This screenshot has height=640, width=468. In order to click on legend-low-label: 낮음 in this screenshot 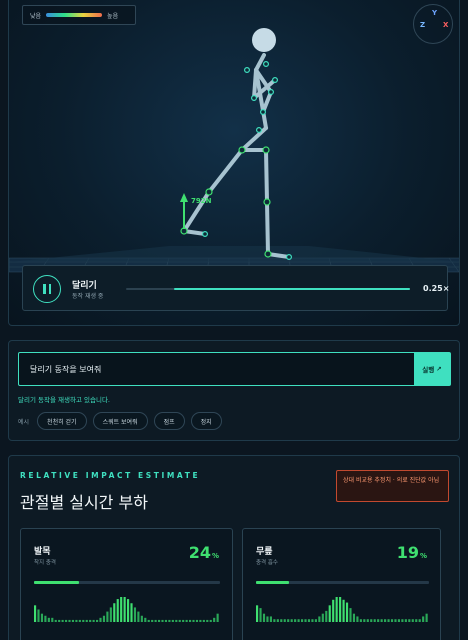, I will do `click(36, 16)`.